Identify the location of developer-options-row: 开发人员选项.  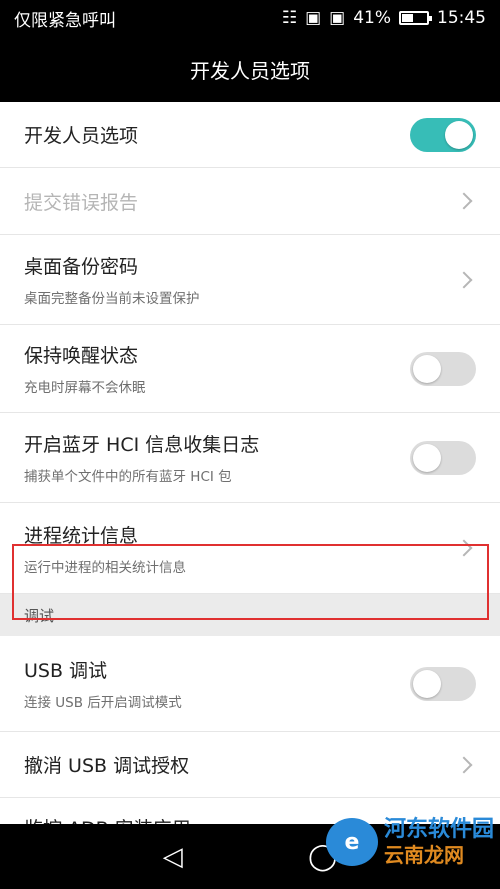
(250, 135).